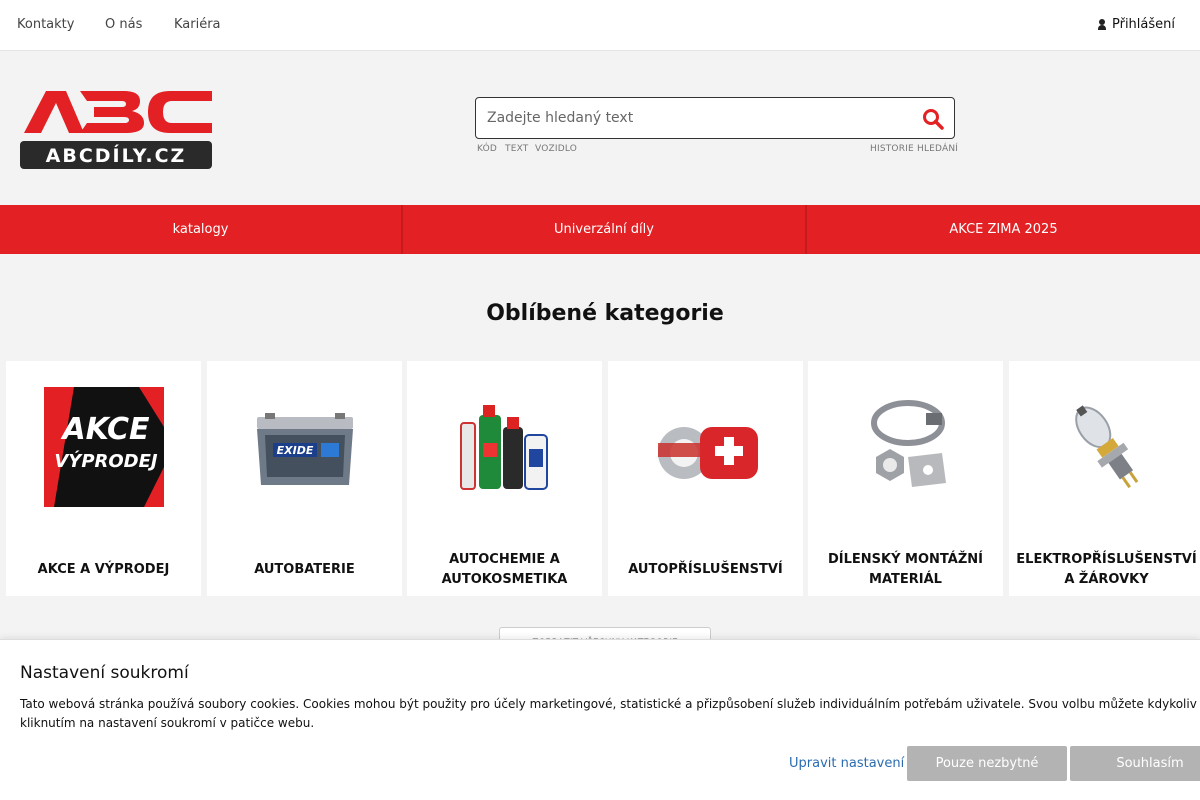 This screenshot has height=800, width=1200. What do you see at coordinates (201, 229) in the screenshot?
I see `nav-item-katalogy: katalogy` at bounding box center [201, 229].